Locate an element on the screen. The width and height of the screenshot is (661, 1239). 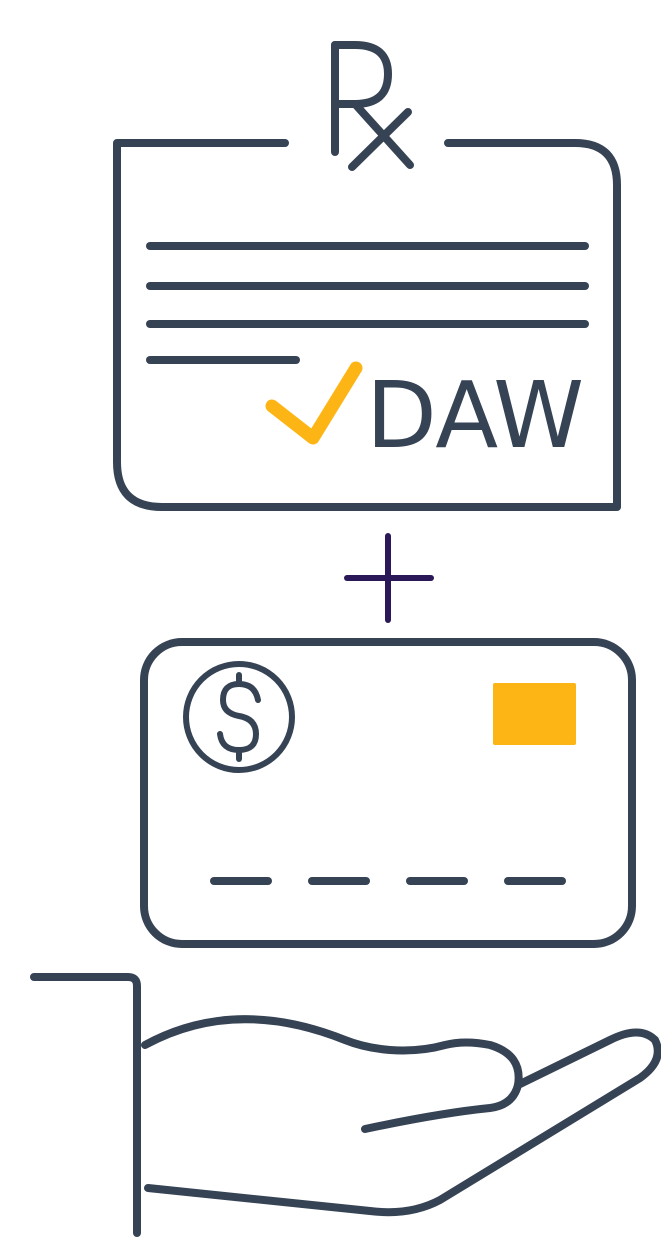
dollar-coin-icon is located at coordinates (239, 717).